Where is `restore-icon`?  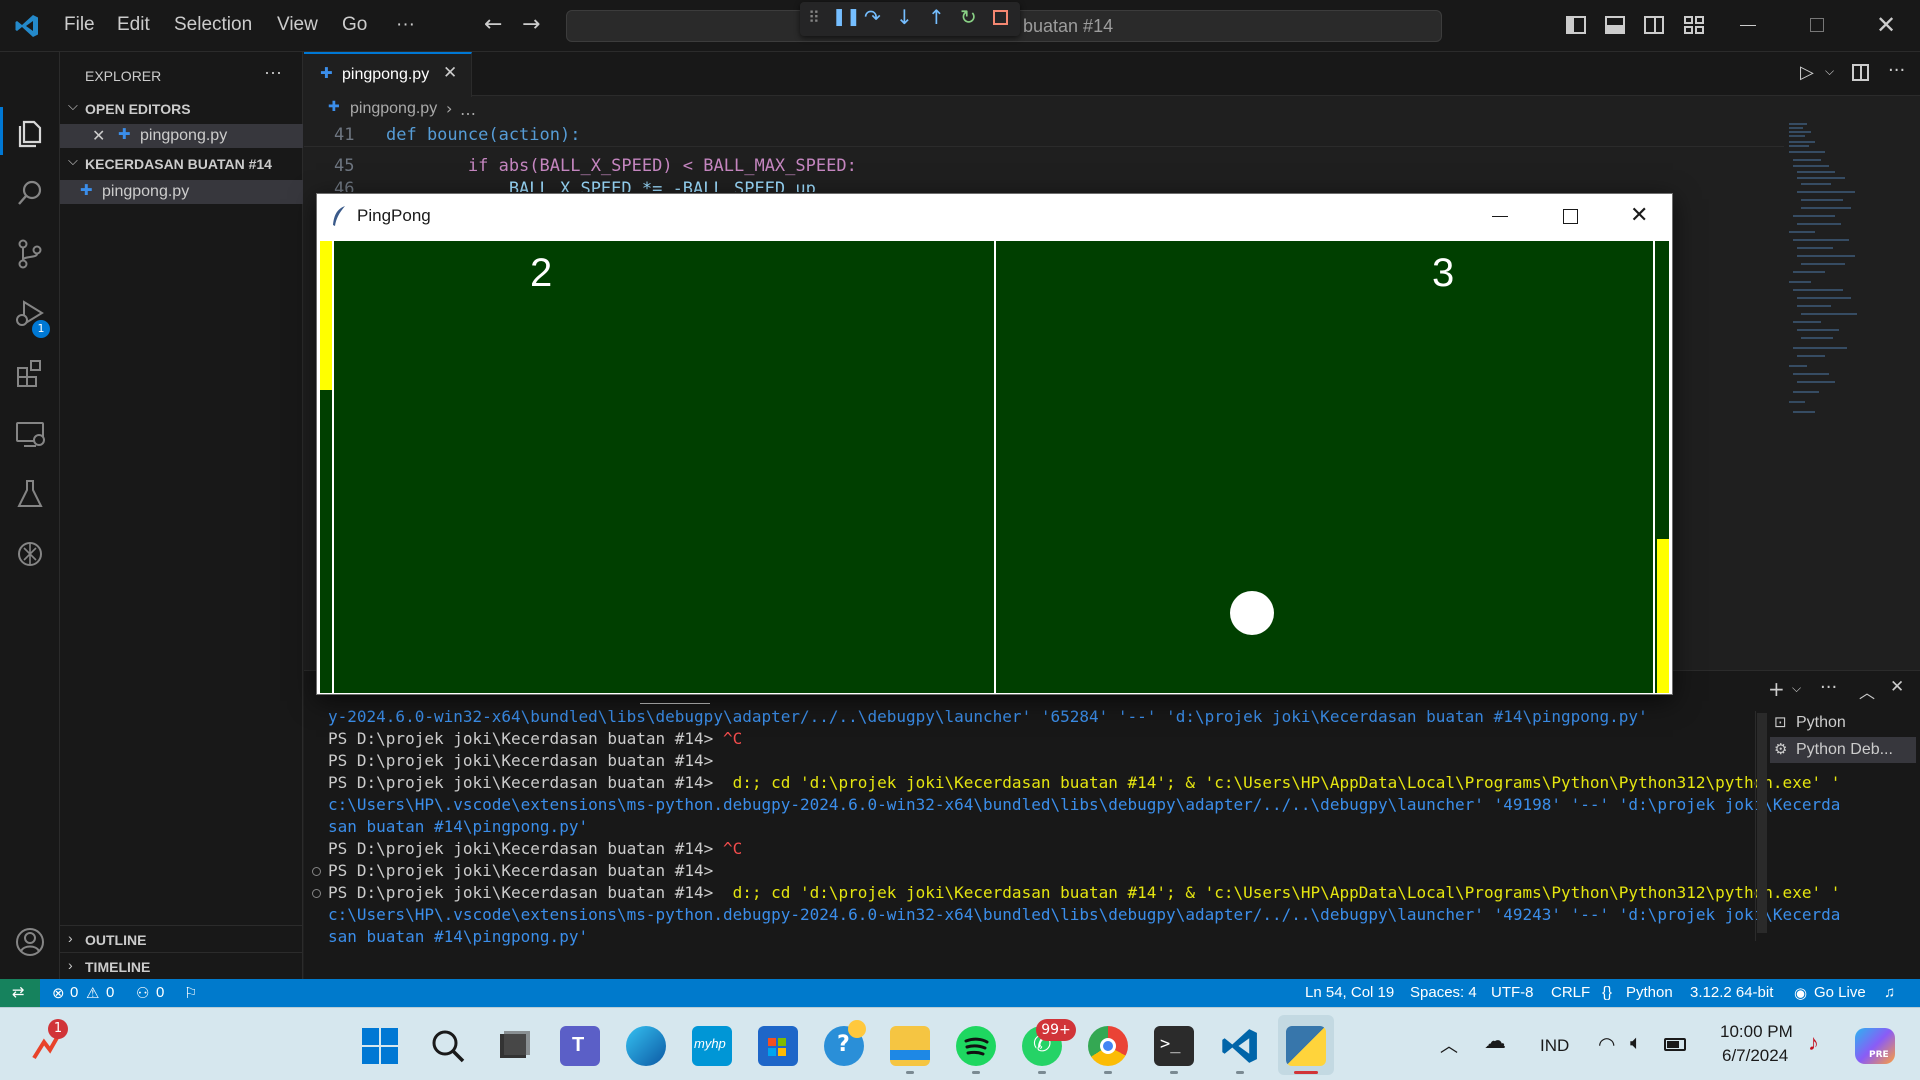
restore-icon is located at coordinates (1817, 25).